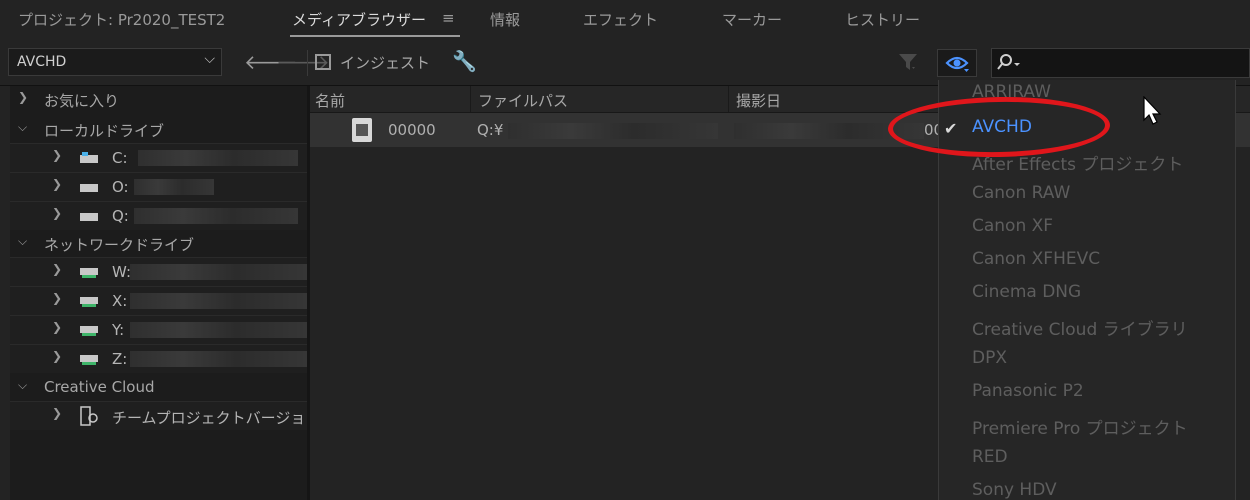 Image resolution: width=1250 pixels, height=500 pixels. What do you see at coordinates (385, 63) in the screenshot?
I see `ingest-label: インジェスト` at bounding box center [385, 63].